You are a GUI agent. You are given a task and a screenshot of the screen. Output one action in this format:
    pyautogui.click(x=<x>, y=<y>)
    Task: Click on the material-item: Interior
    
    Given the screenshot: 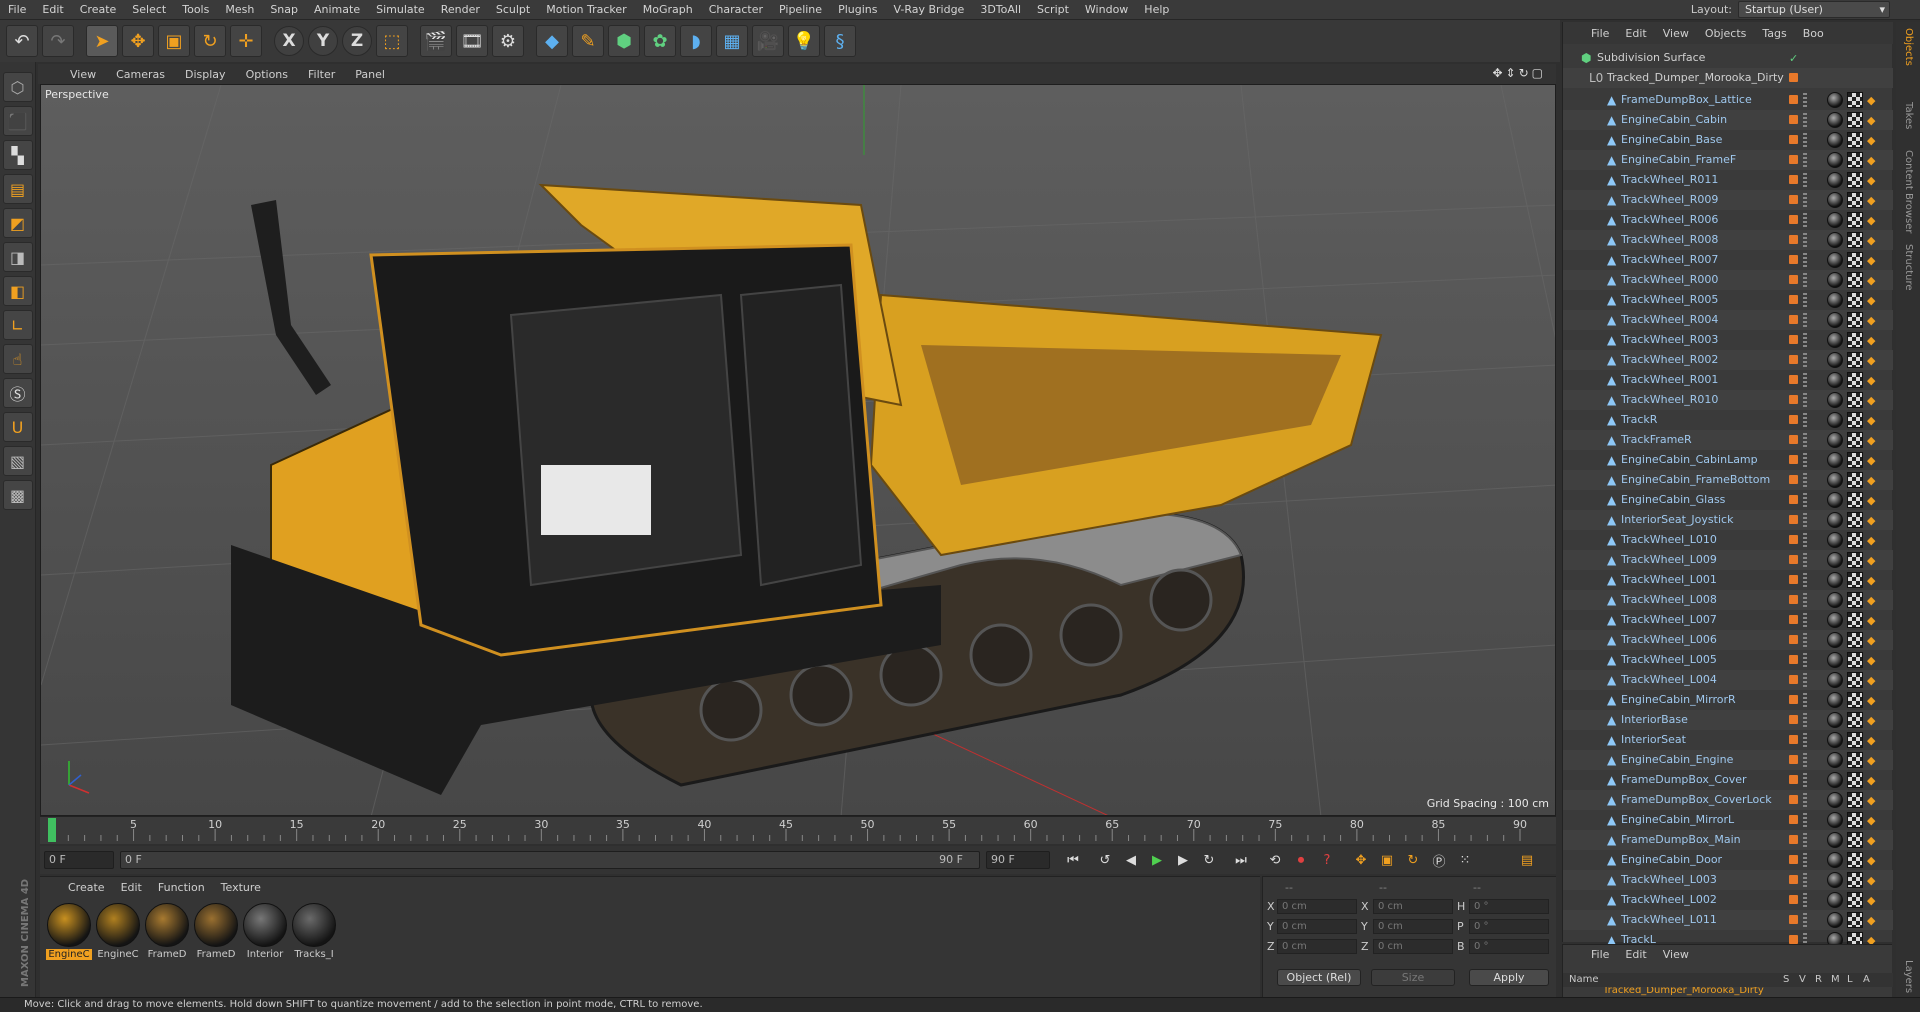 What is the action you would take?
    pyautogui.click(x=265, y=931)
    